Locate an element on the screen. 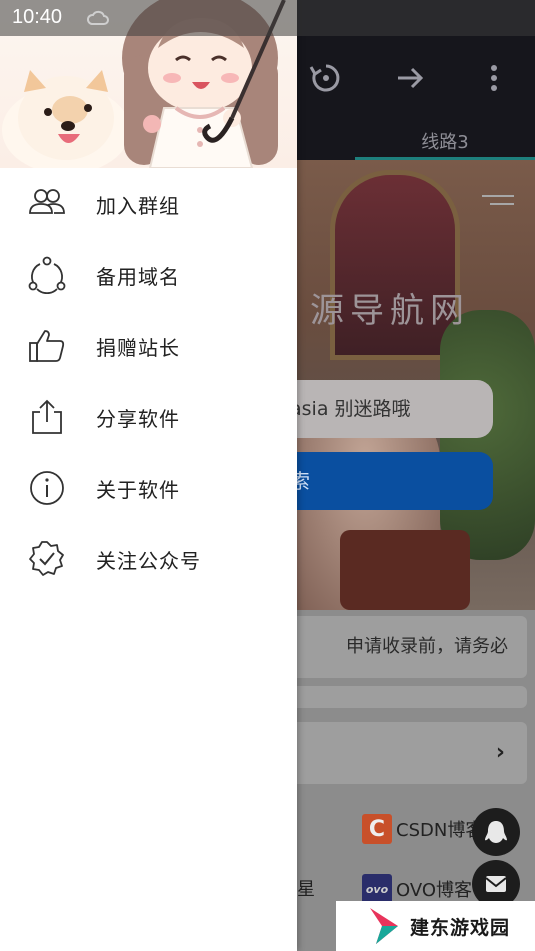 This screenshot has height=951, width=535. drawer-item-about-app: 关于软件 is located at coordinates (148, 488).